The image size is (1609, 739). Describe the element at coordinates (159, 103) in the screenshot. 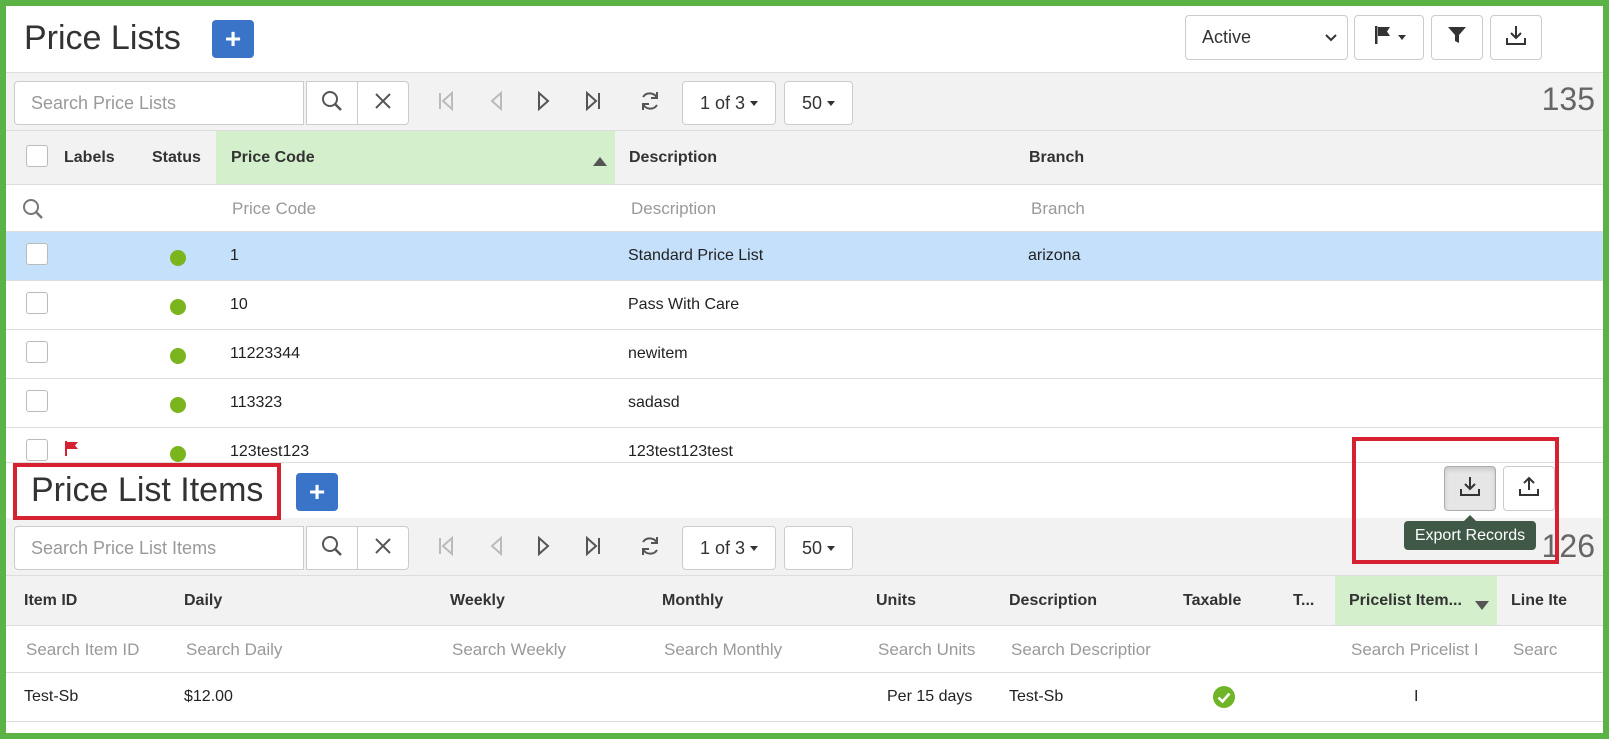

I see `price-lists-search-input` at that location.